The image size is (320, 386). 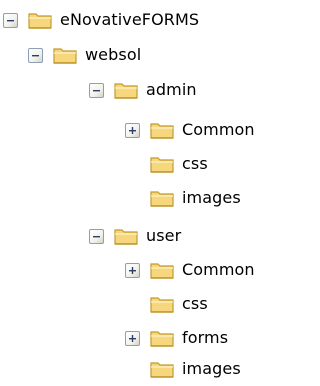 I want to click on tree-node-user-common: Common, so click(x=190, y=270).